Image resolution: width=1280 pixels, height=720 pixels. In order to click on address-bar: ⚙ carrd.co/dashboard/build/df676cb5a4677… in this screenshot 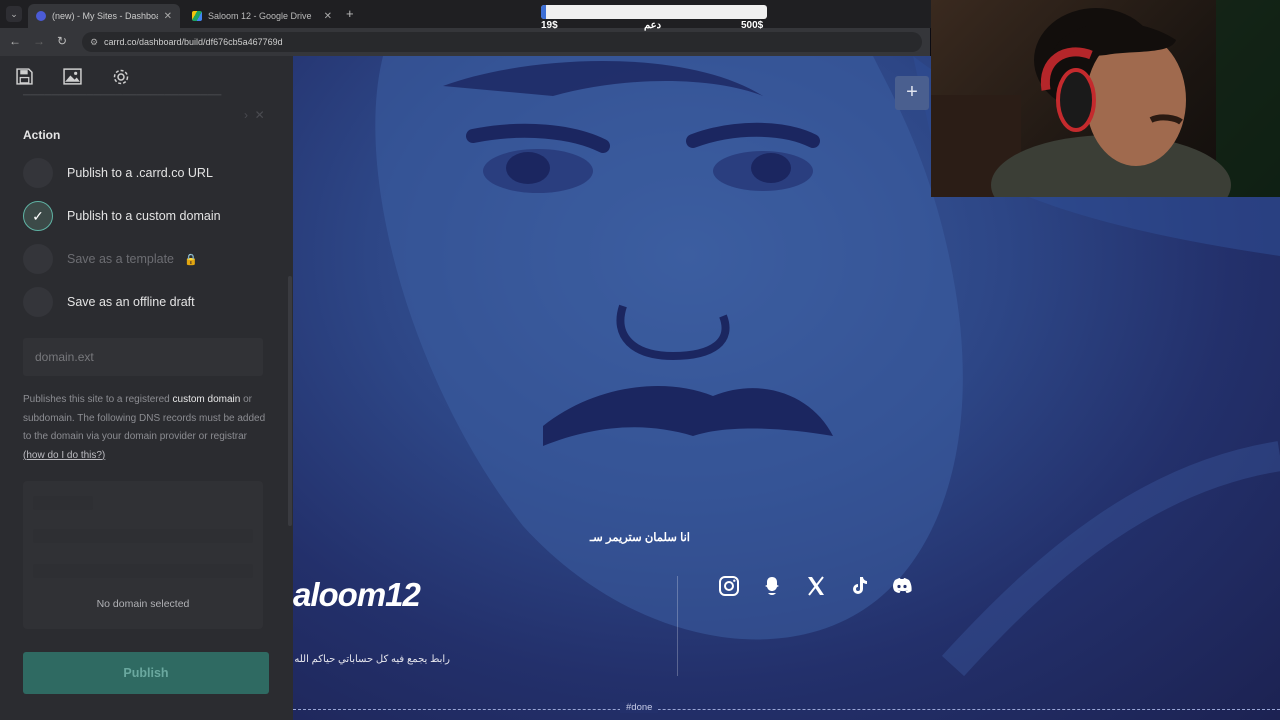, I will do `click(502, 42)`.